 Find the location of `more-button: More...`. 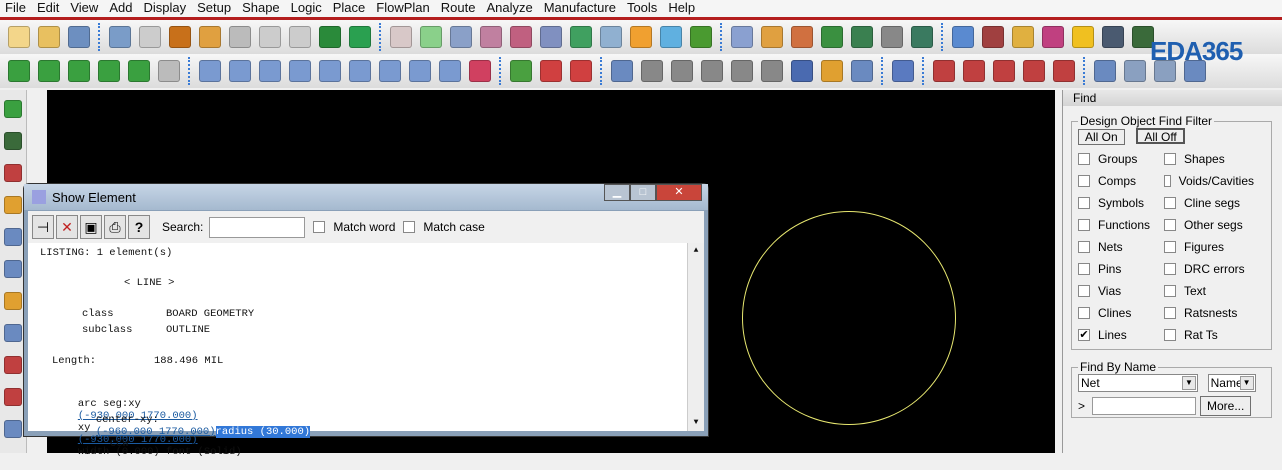

more-button: More... is located at coordinates (1226, 406).